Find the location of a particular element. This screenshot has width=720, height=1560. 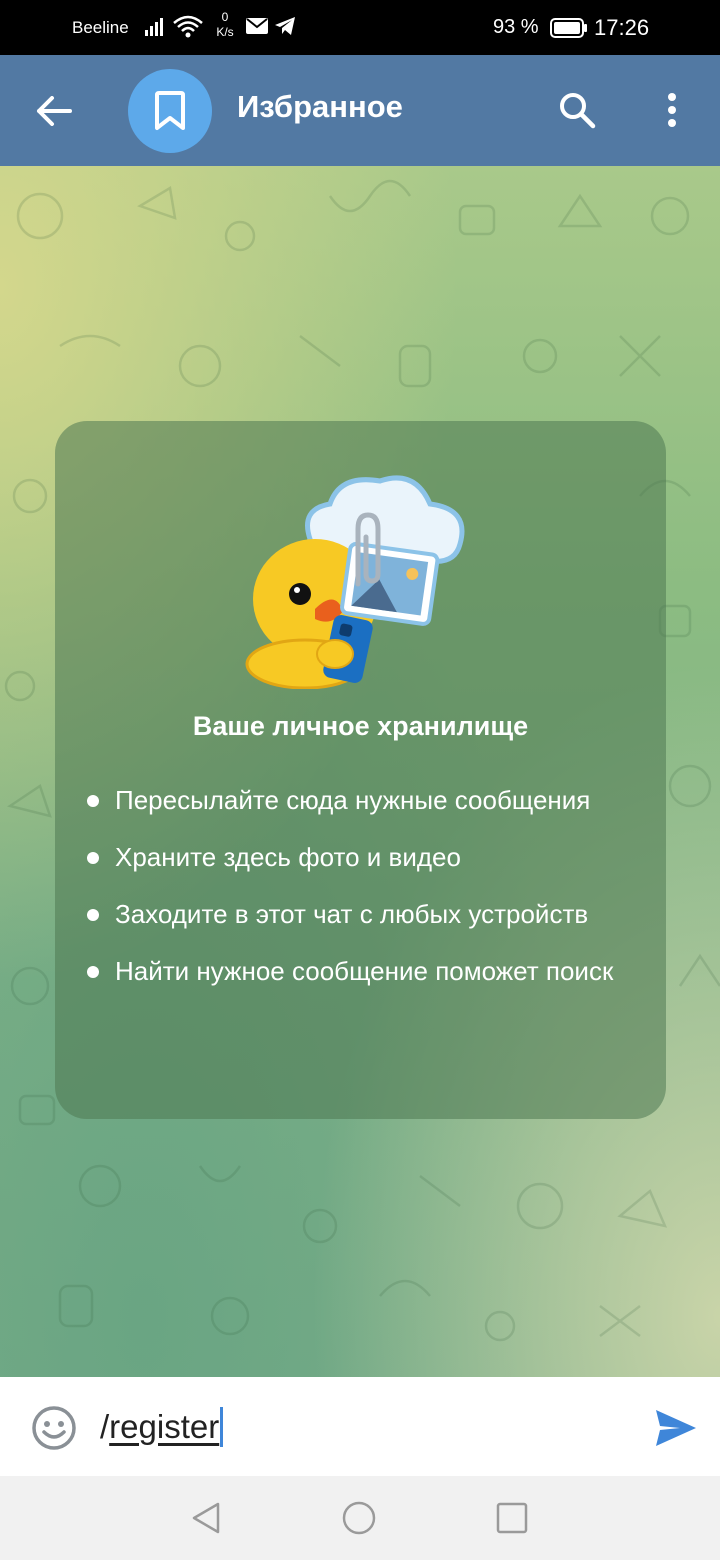

message-input: / register is located at coordinates (162, 1427).